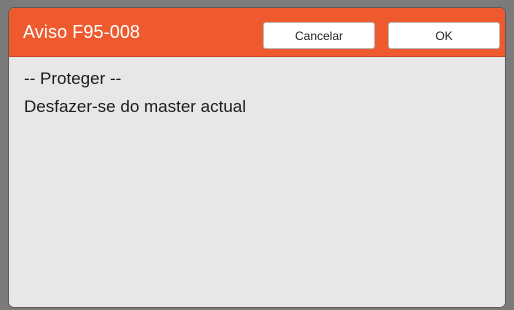 This screenshot has height=310, width=514. What do you see at coordinates (82, 32) in the screenshot?
I see `dialog-title: Aviso F95-008` at bounding box center [82, 32].